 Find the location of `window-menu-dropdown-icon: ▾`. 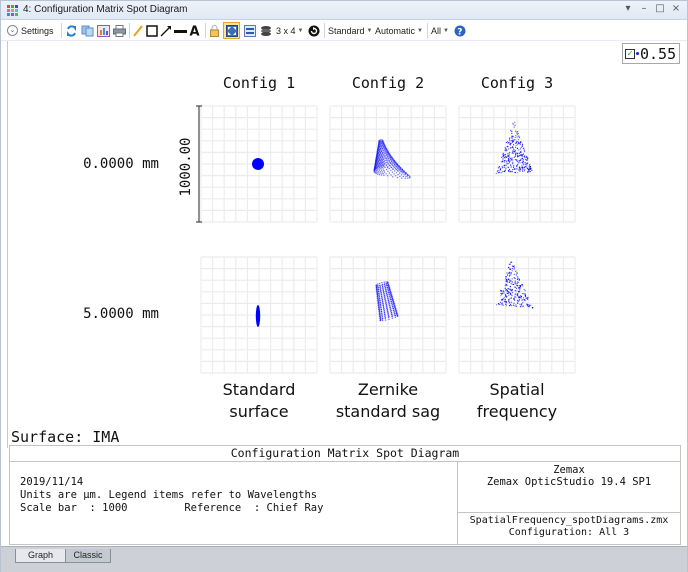

window-menu-dropdown-icon: ▾ is located at coordinates (628, 8).